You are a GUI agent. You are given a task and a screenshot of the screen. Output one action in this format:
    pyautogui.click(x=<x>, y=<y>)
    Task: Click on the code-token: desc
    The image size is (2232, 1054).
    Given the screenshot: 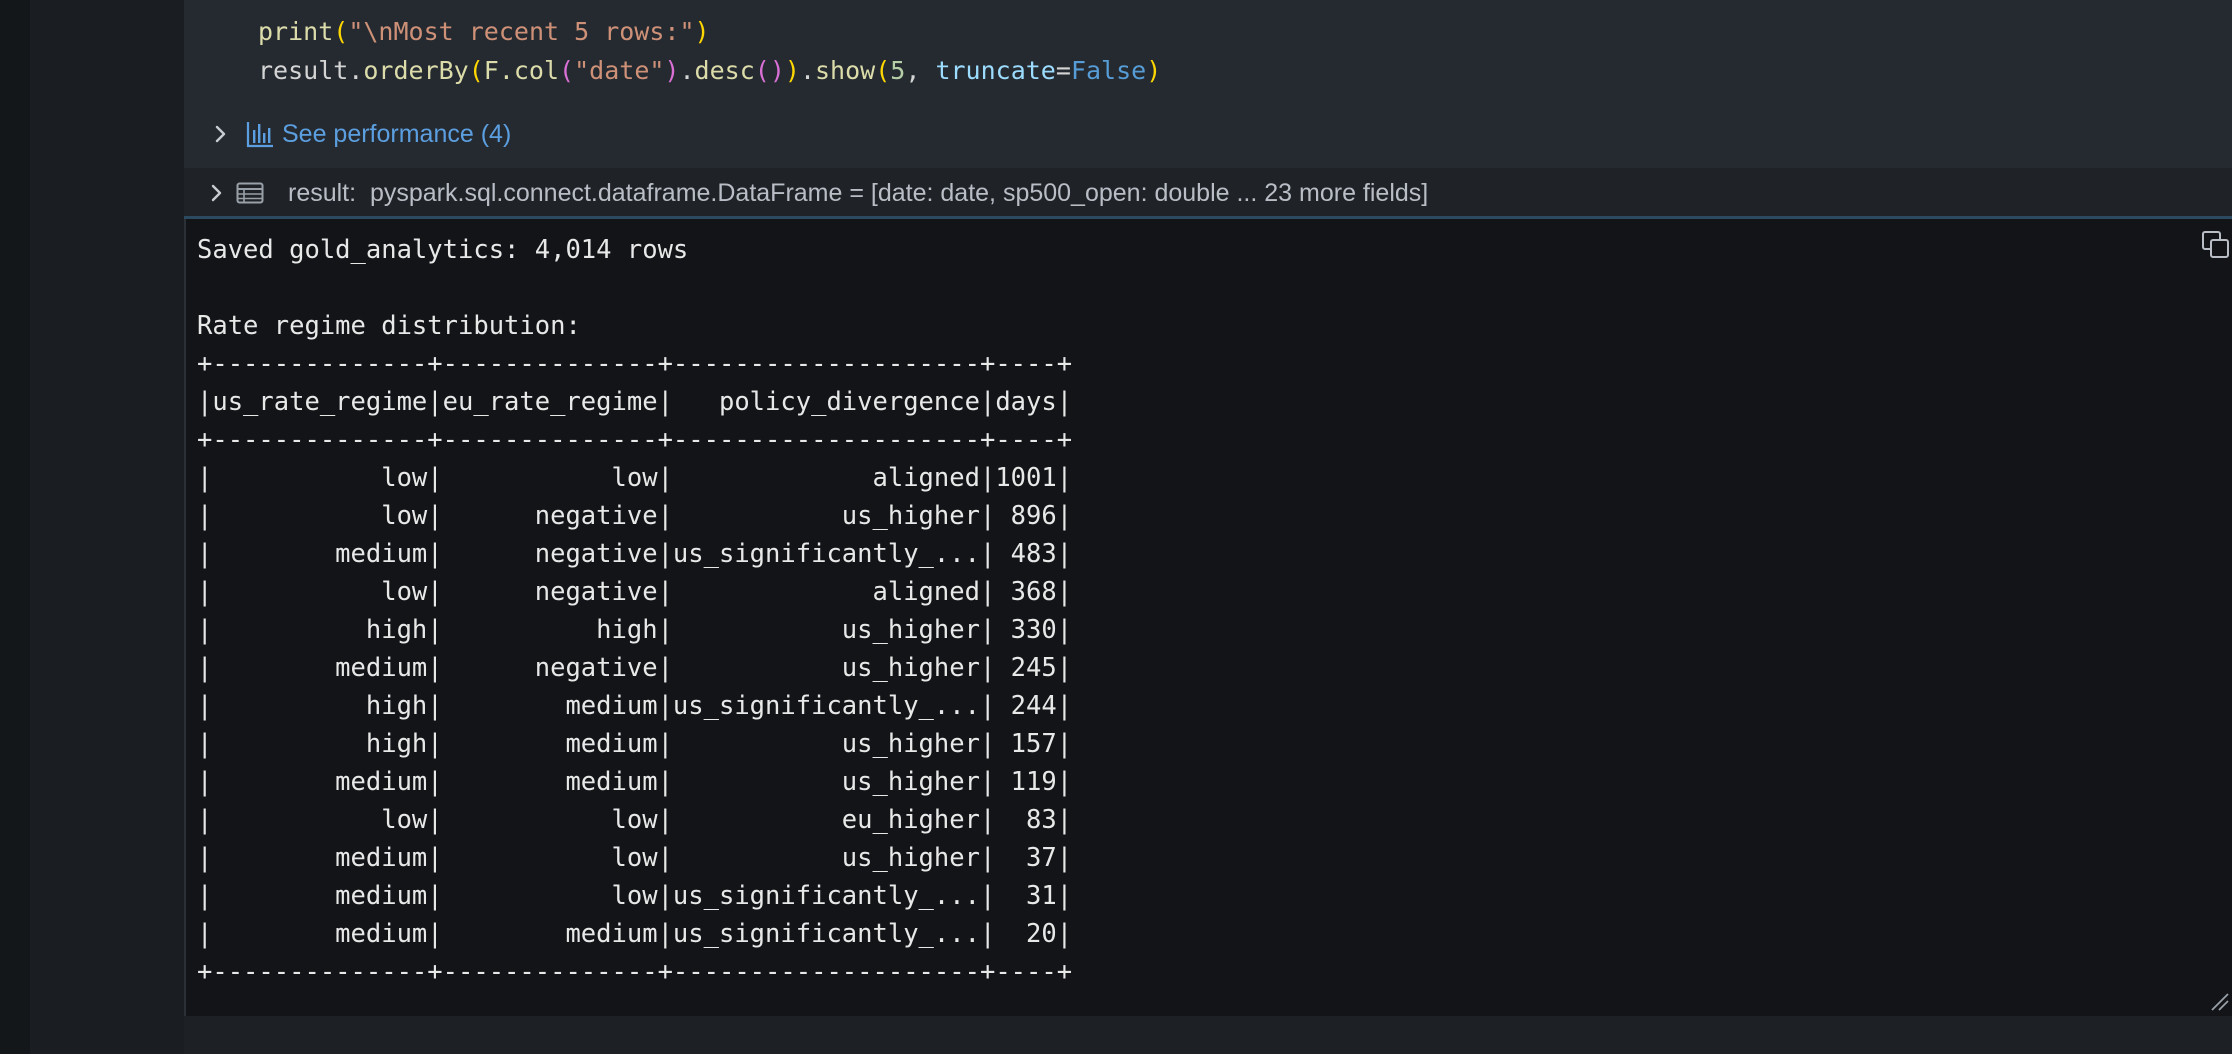 What is the action you would take?
    pyautogui.click(x=724, y=70)
    